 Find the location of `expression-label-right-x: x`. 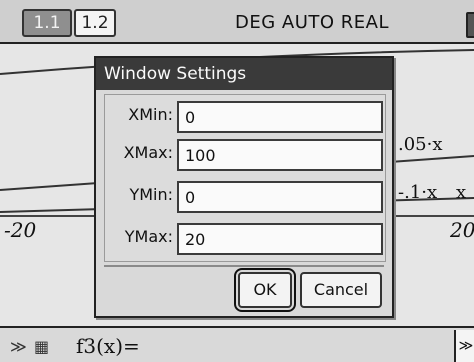

expression-label-right-x: x is located at coordinates (461, 192).